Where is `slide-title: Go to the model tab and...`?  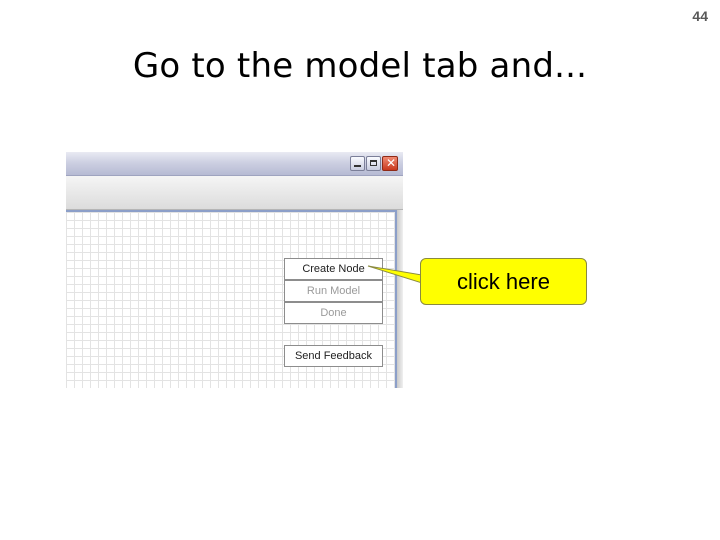
slide-title: Go to the model tab and... is located at coordinates (360, 66).